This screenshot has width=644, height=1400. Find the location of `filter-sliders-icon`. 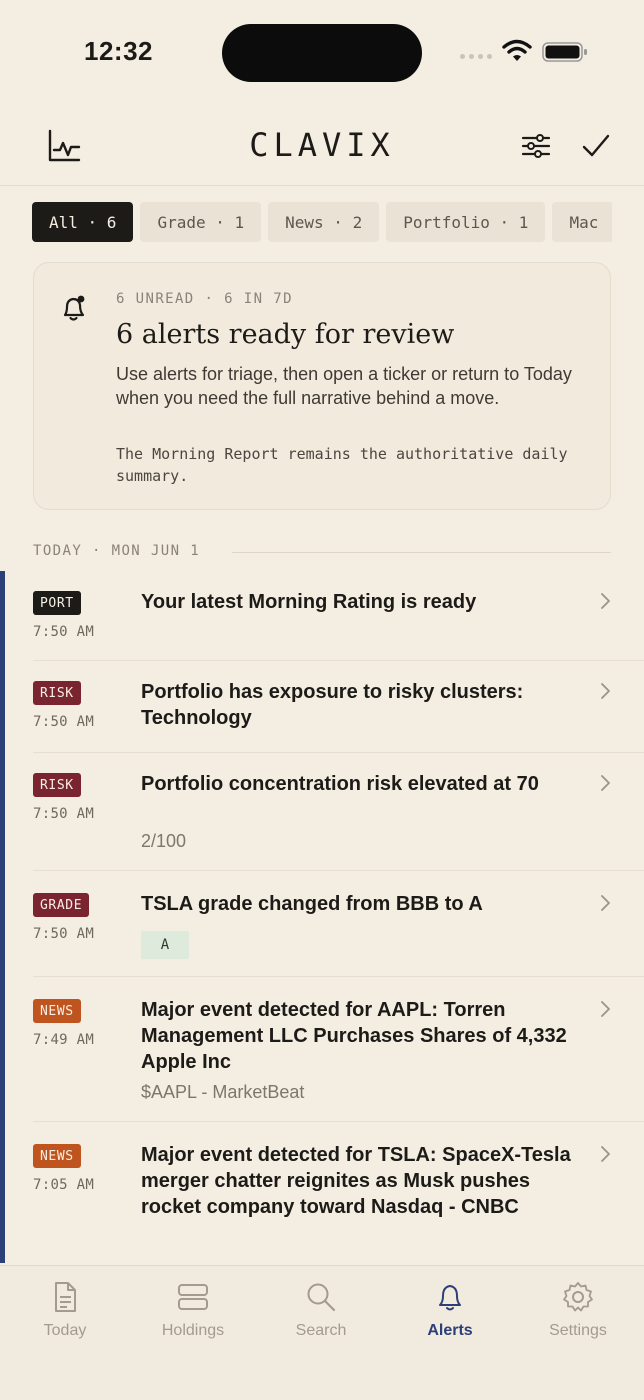

filter-sliders-icon is located at coordinates (536, 146).